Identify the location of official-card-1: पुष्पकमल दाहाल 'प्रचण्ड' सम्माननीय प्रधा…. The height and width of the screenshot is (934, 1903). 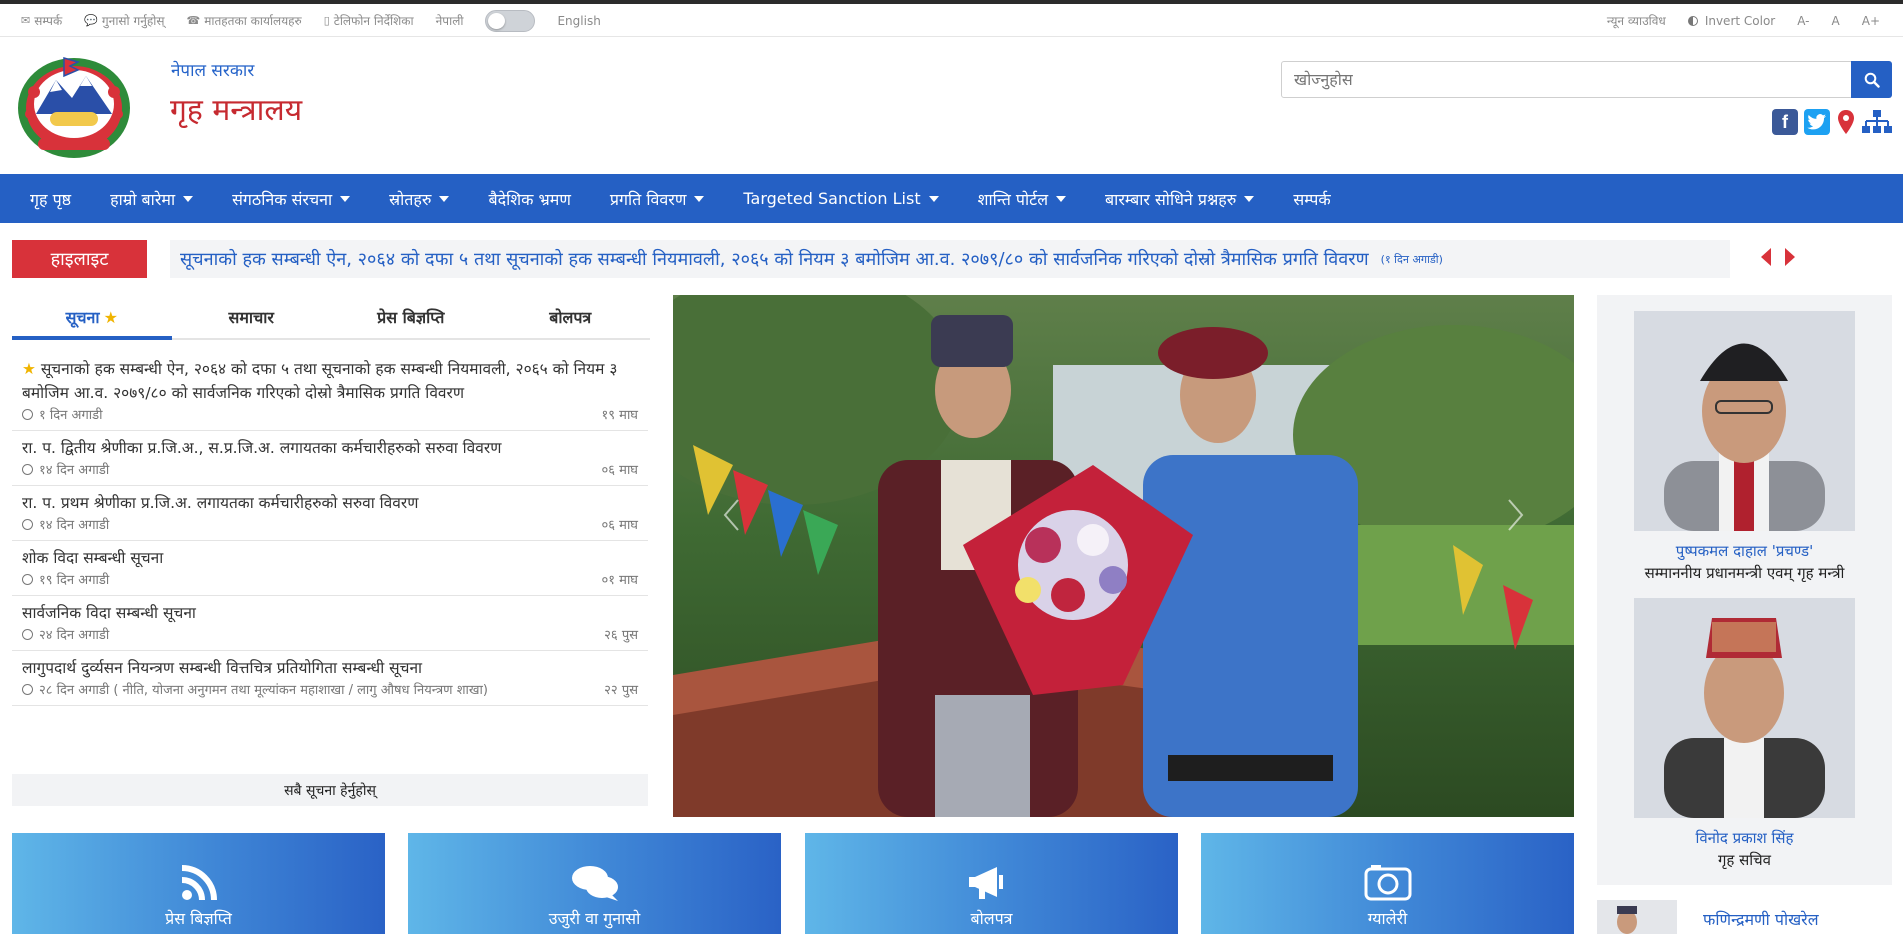
(1744, 447).